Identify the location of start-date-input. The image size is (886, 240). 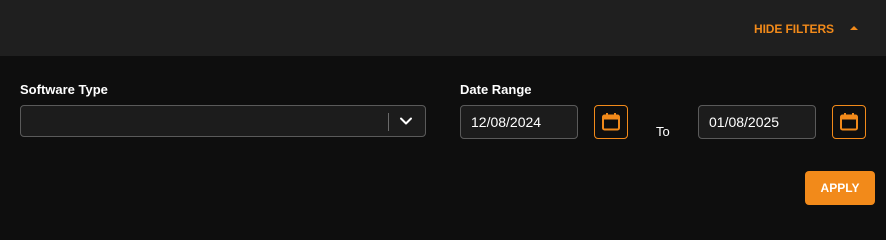
(519, 122).